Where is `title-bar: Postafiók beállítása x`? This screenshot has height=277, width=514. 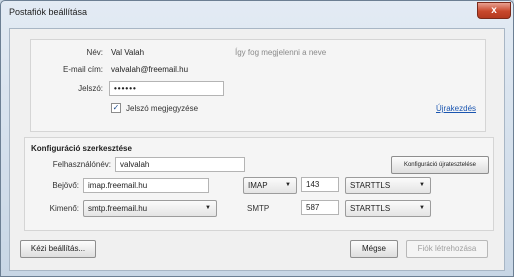
title-bar: Postafiók beállítása x is located at coordinates (257, 13).